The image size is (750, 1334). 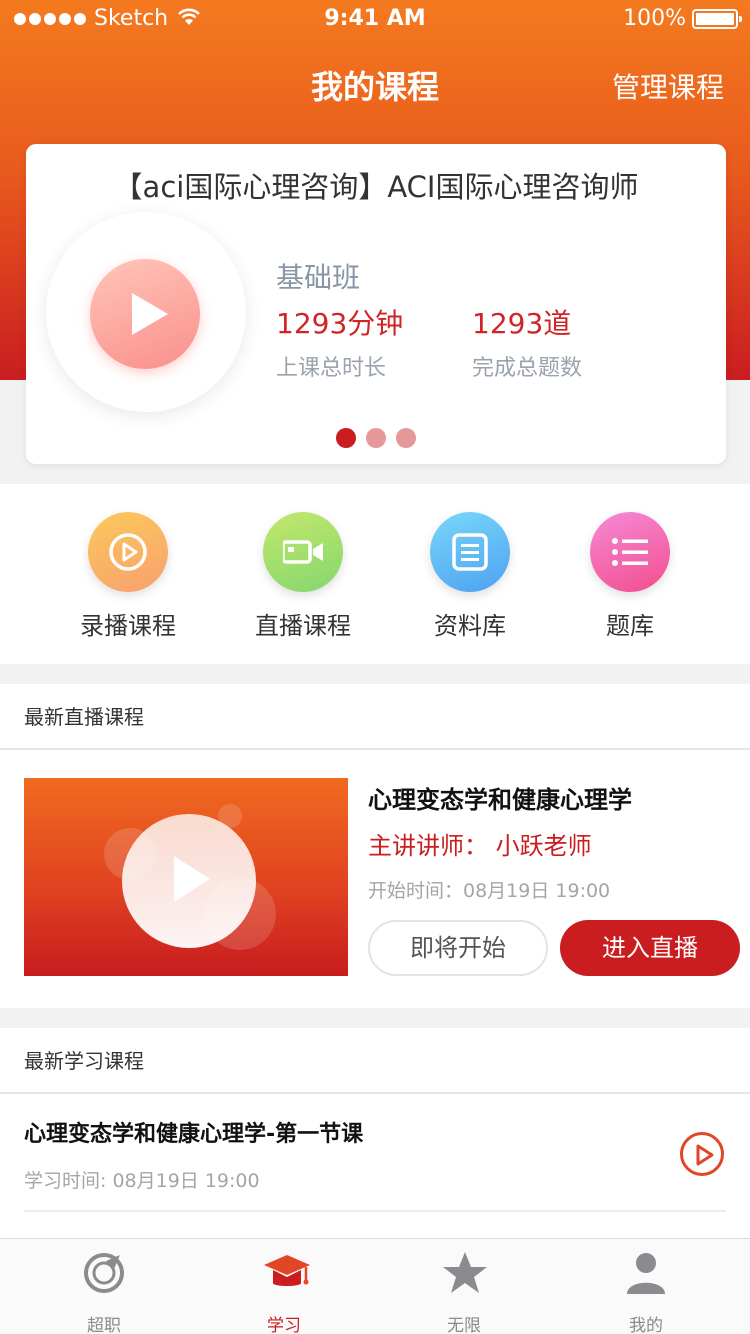 What do you see at coordinates (375, 1164) in the screenshot?
I see `list-item: 心理变态学和健康心理学-第一节课 学习时间: 08月19日 19:00` at bounding box center [375, 1164].